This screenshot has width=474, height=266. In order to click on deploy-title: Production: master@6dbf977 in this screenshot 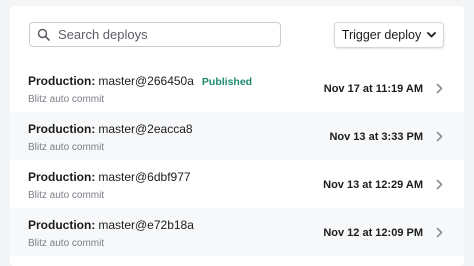, I will do `click(109, 177)`.